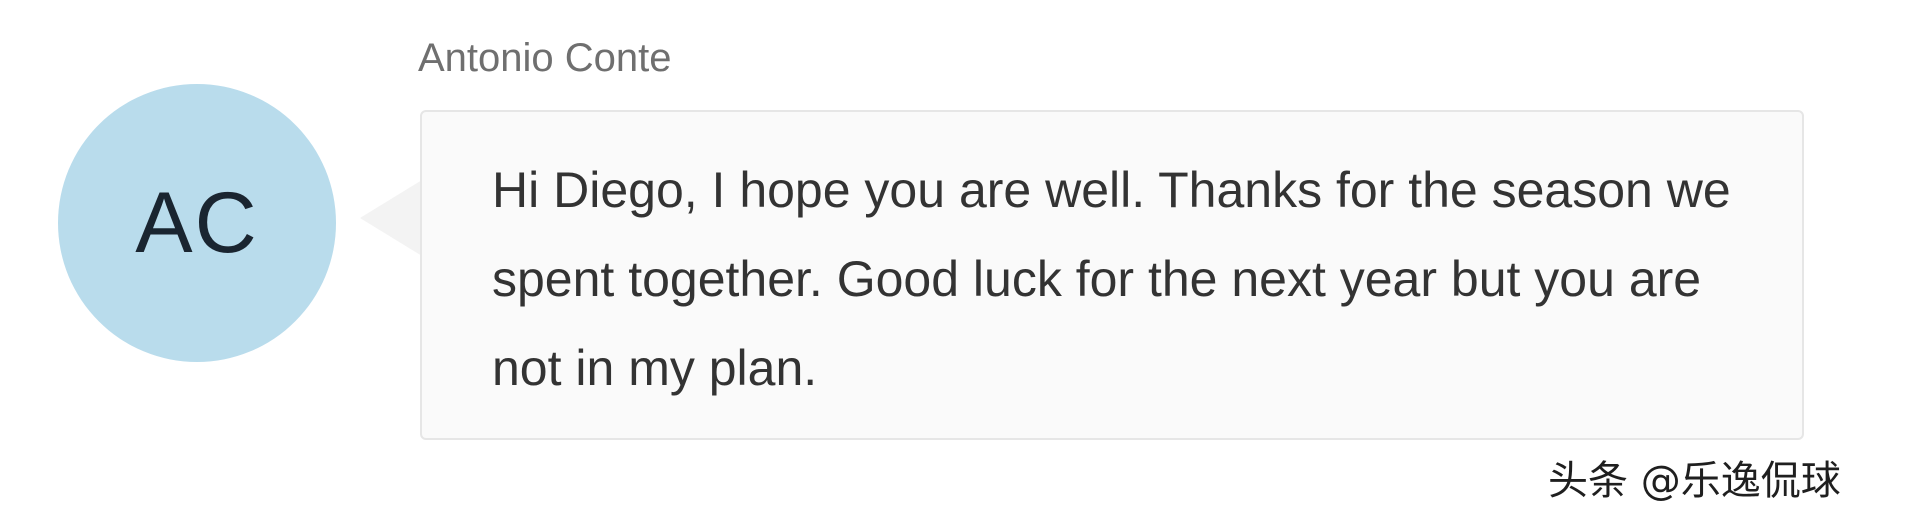 This screenshot has width=1917, height=518. I want to click on avatar: AC, so click(197, 223).